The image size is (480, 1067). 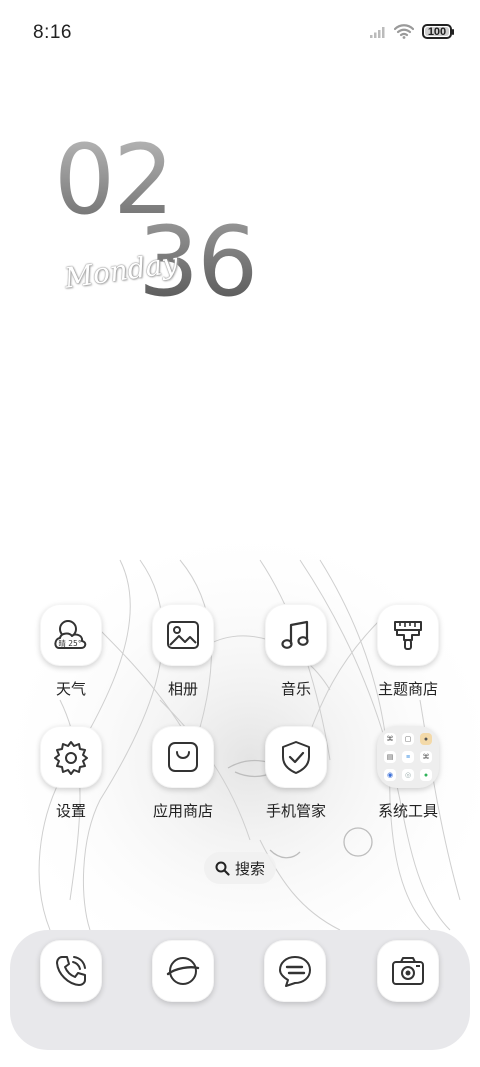 I want to click on weather-icon: 晴 25°, so click(x=71, y=635).